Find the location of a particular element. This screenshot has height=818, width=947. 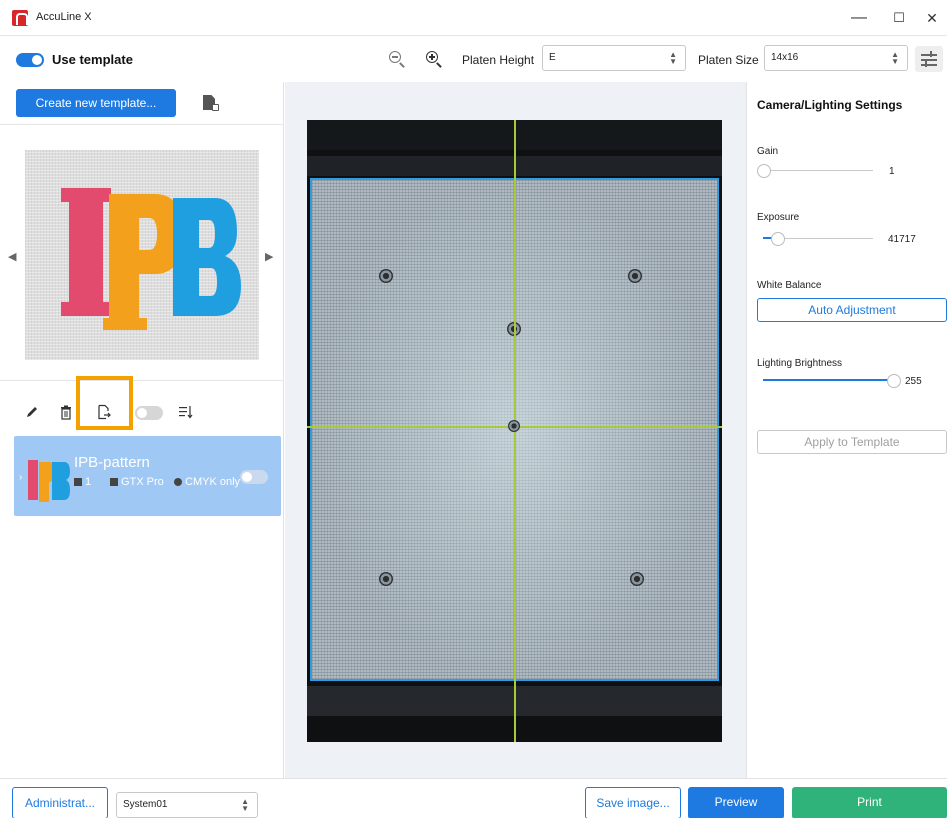

template-actions is located at coordinates (142, 410).